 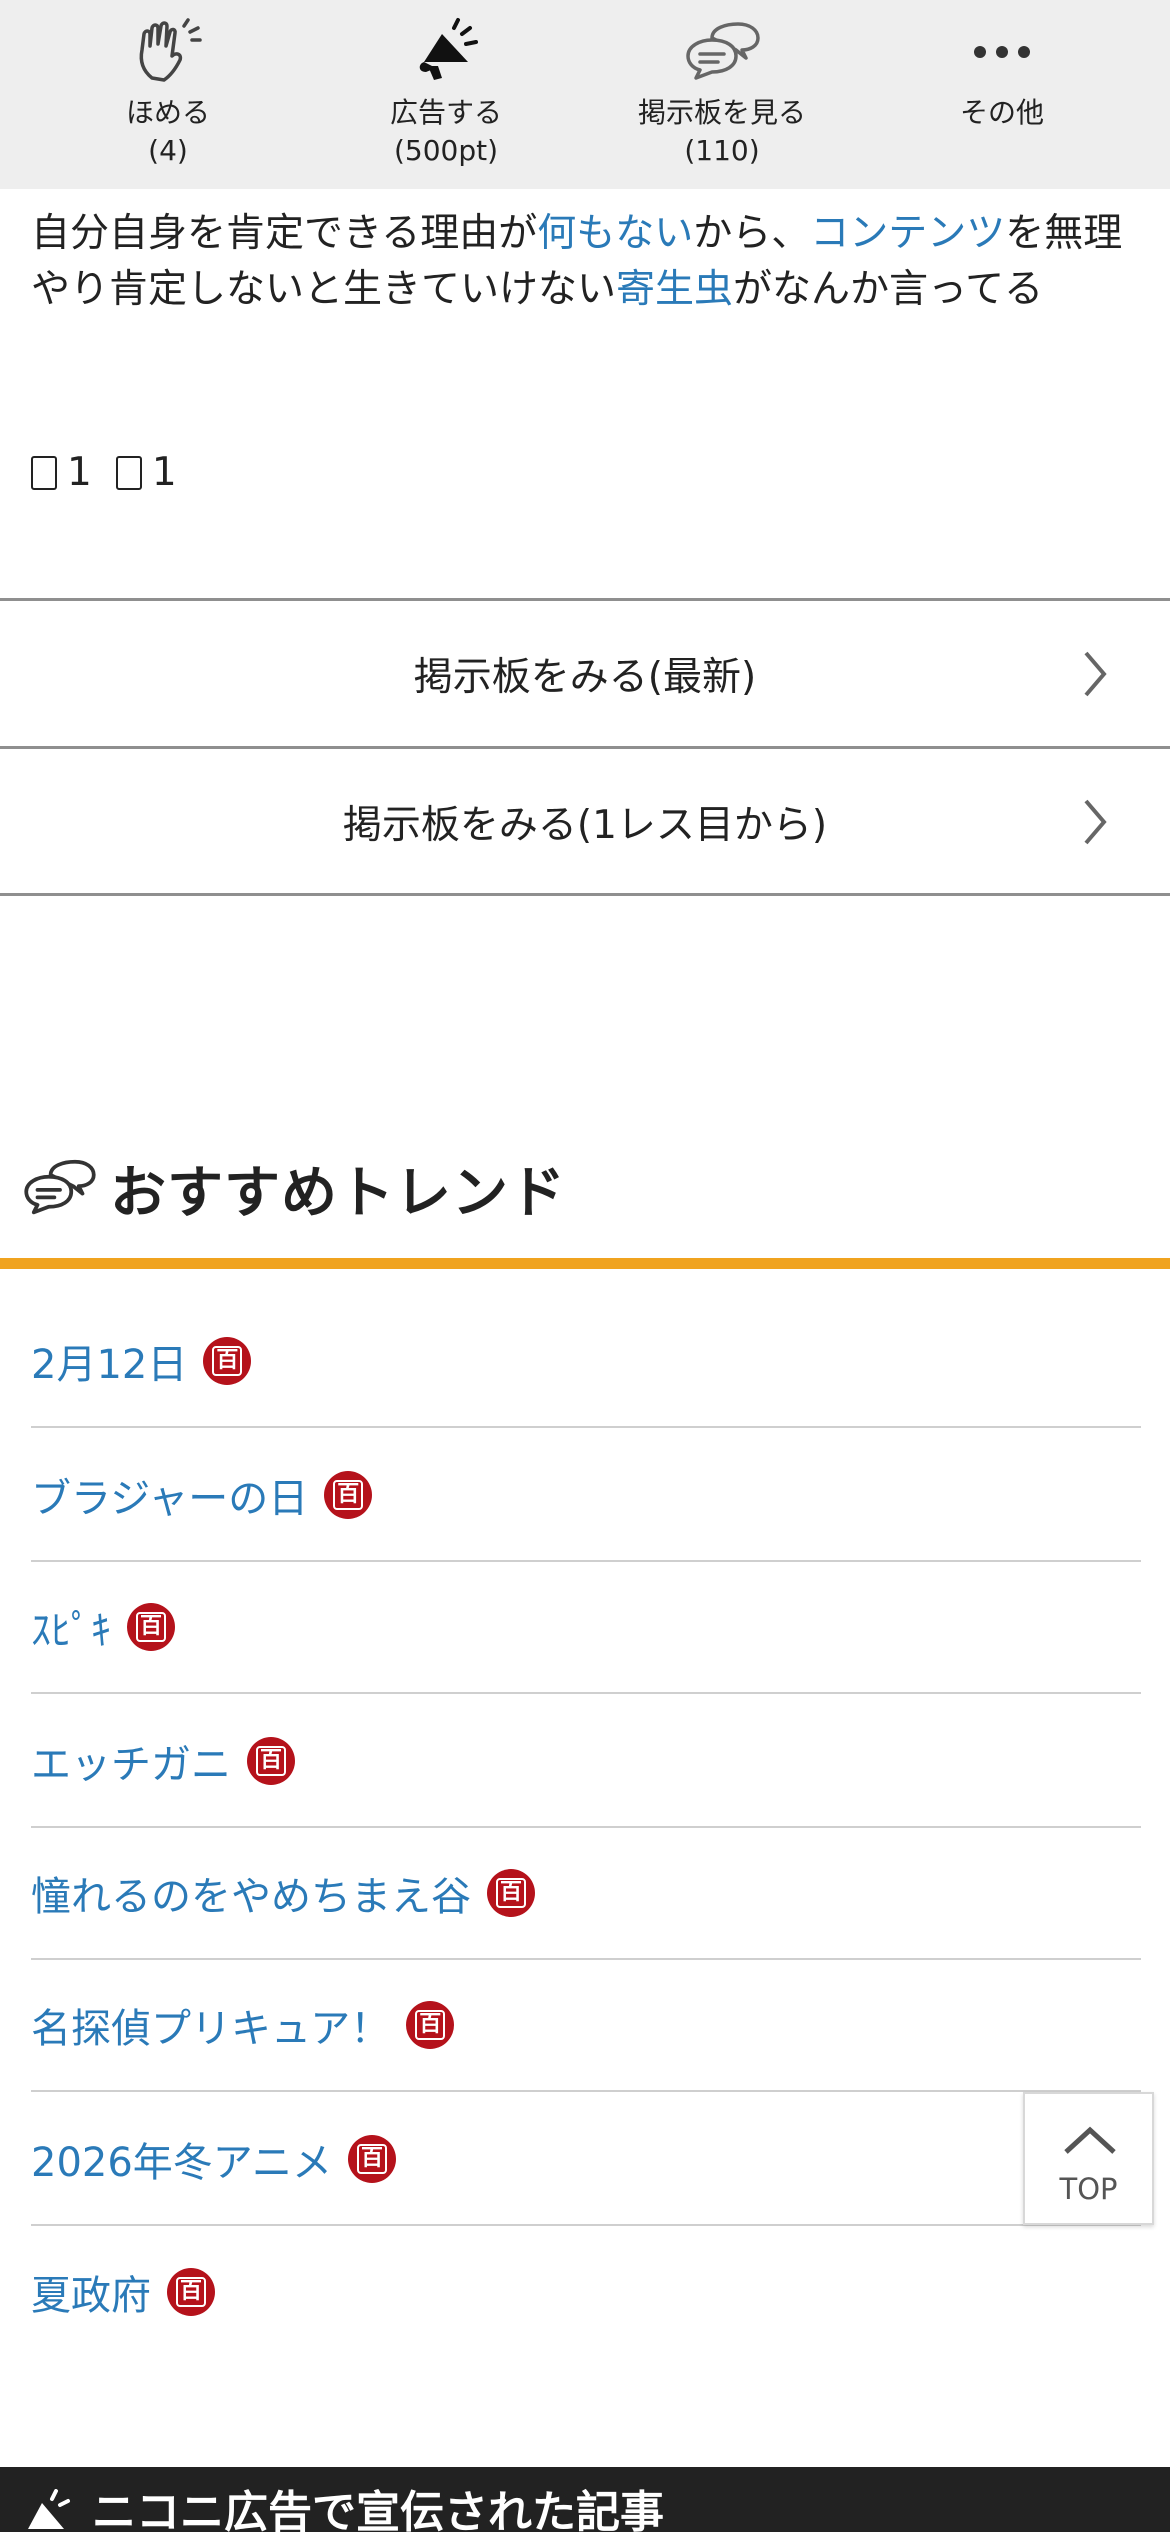 What do you see at coordinates (1090, 2140) in the screenshot?
I see `chevron-up-icon` at bounding box center [1090, 2140].